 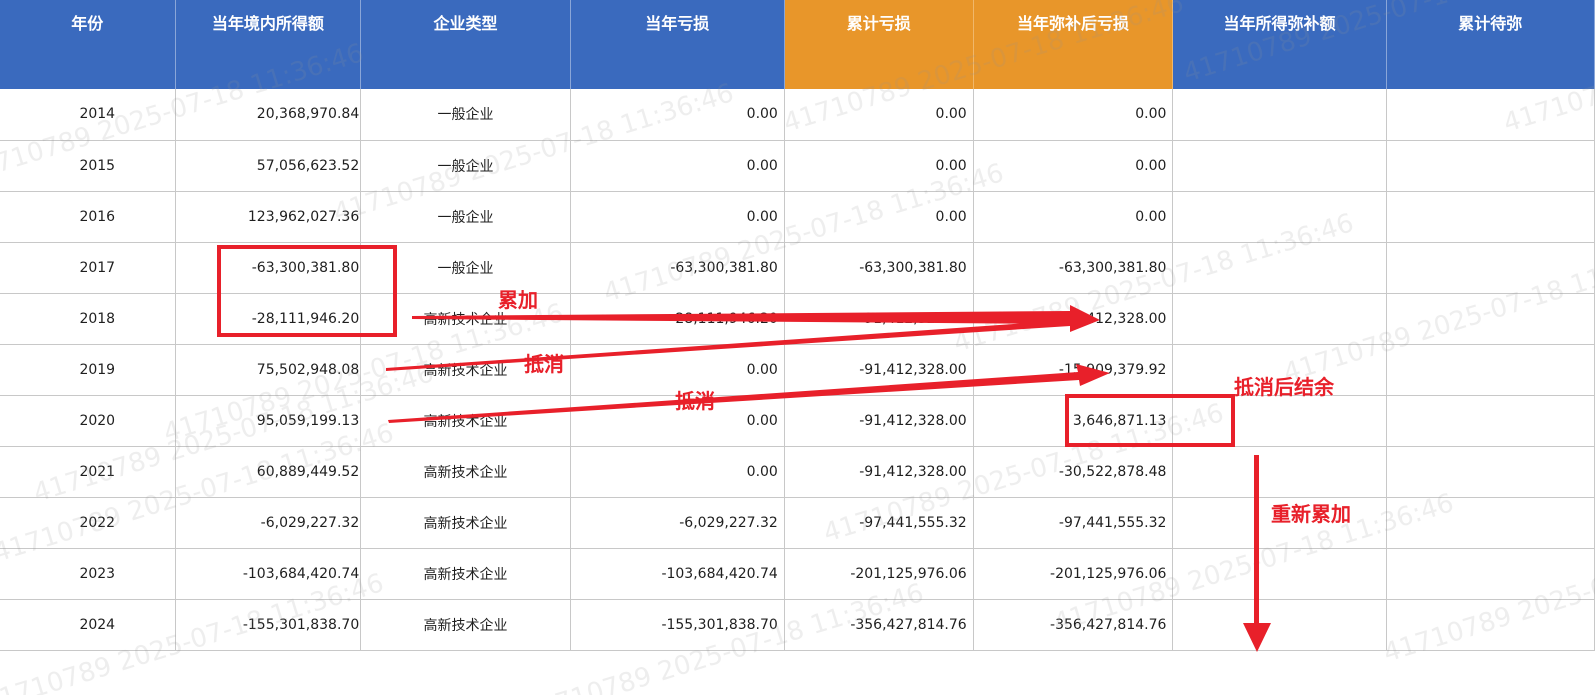 What do you see at coordinates (88, 166) in the screenshot?
I see `cell-year: 2015` at bounding box center [88, 166].